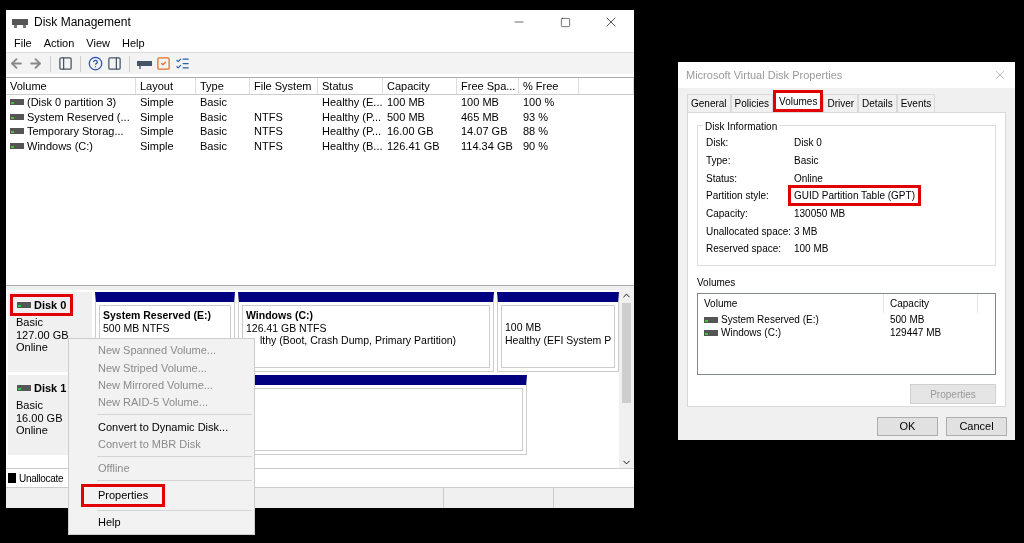  What do you see at coordinates (718, 143) in the screenshot?
I see `field-label: Disk:` at bounding box center [718, 143].